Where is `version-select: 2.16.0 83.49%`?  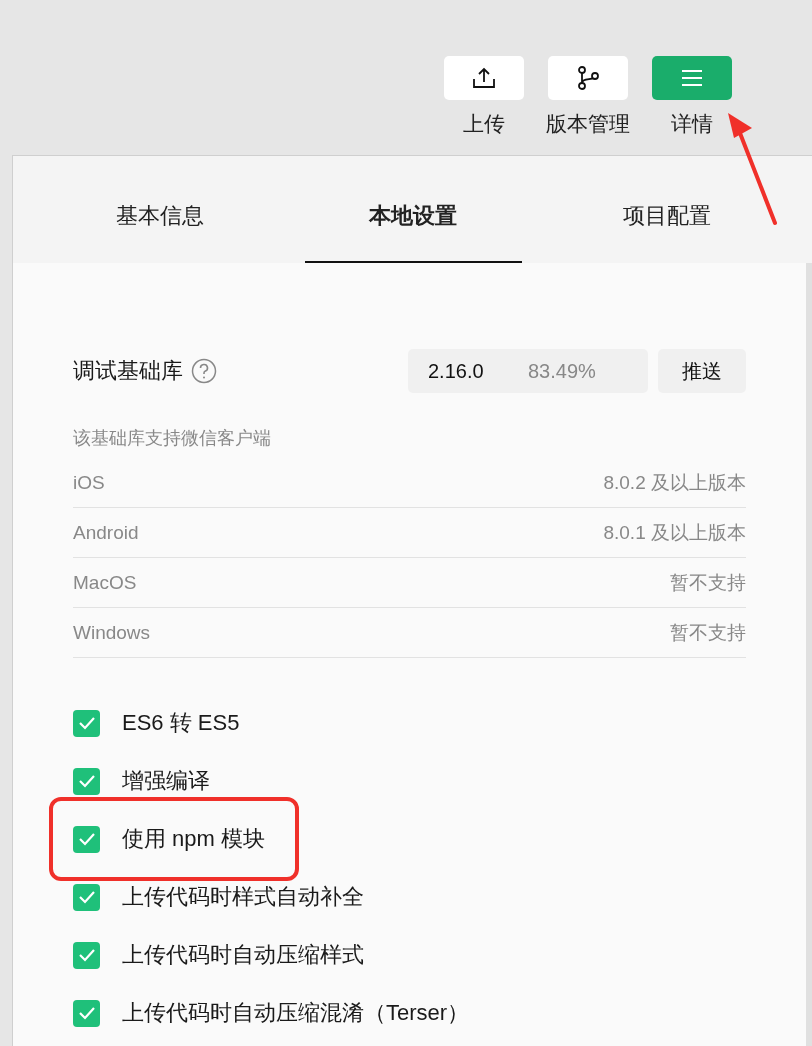 version-select: 2.16.0 83.49% is located at coordinates (528, 371).